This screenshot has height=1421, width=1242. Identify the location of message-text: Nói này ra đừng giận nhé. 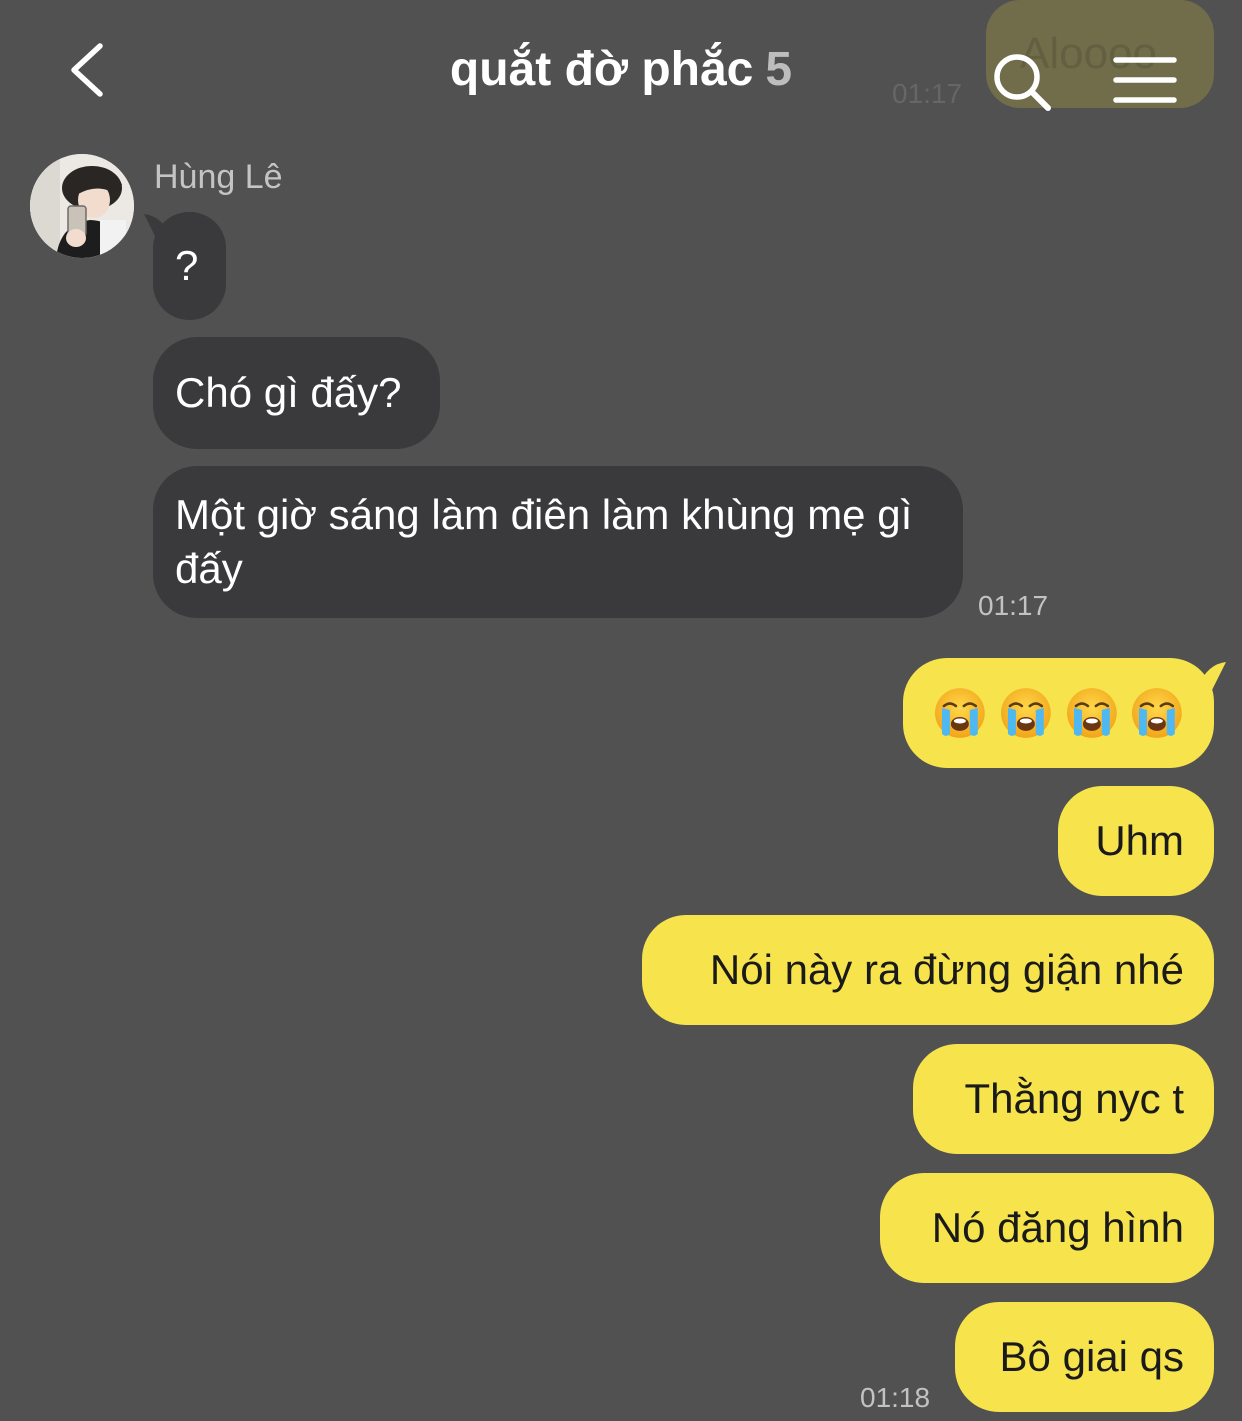
(946, 969).